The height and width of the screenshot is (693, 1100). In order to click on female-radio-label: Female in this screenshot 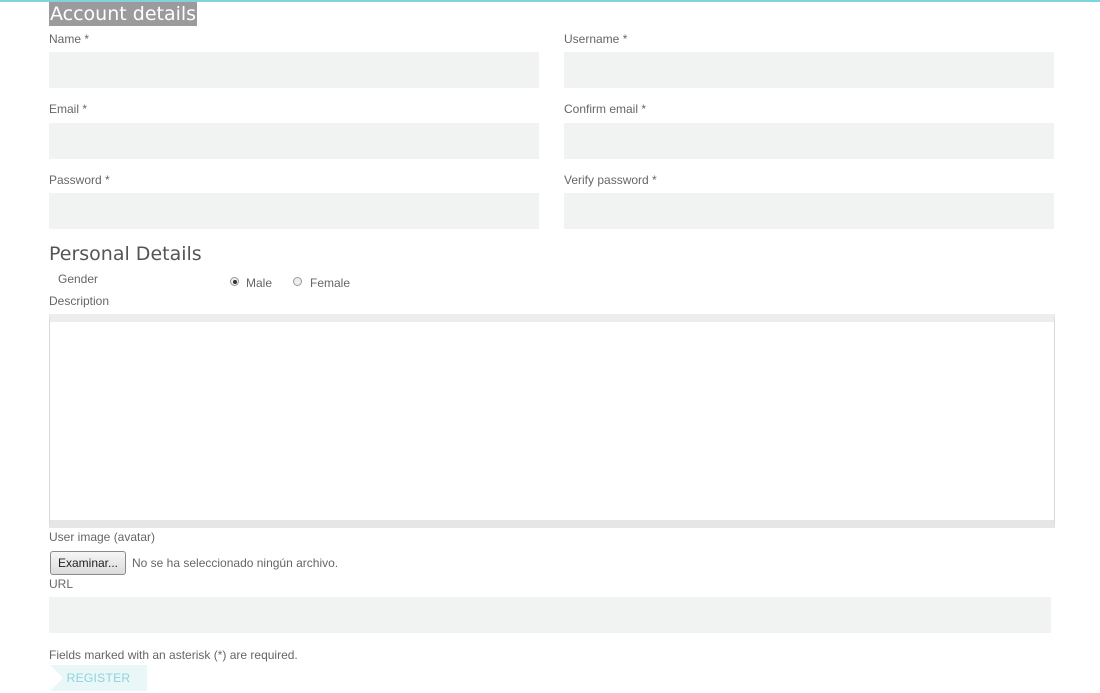, I will do `click(330, 283)`.